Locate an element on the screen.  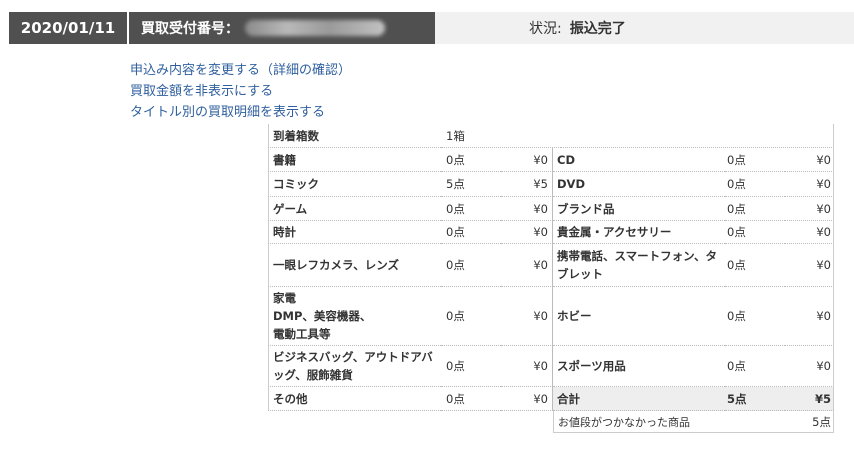
category-label: ビジネスバッグ、アウトドアバッグ、服飾雑貨 is located at coordinates (354, 366).